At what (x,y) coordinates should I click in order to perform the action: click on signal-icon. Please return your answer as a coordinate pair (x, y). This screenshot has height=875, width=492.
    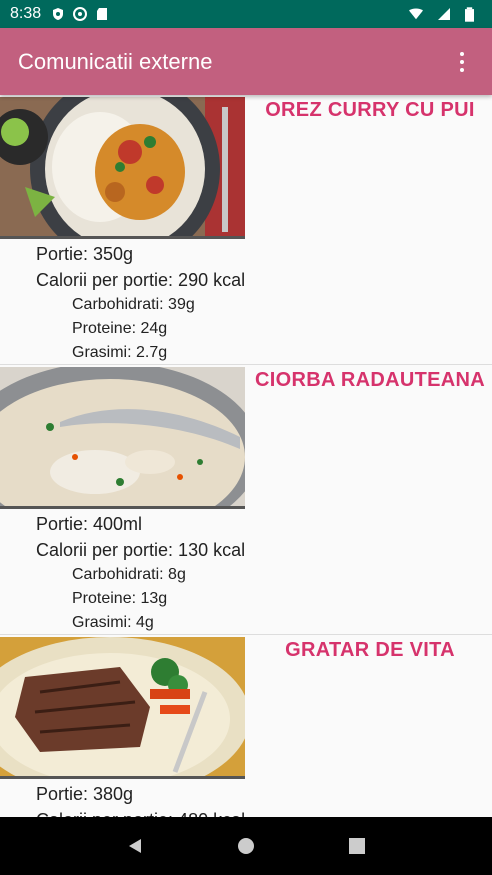
    Looking at the image, I should click on (444, 14).